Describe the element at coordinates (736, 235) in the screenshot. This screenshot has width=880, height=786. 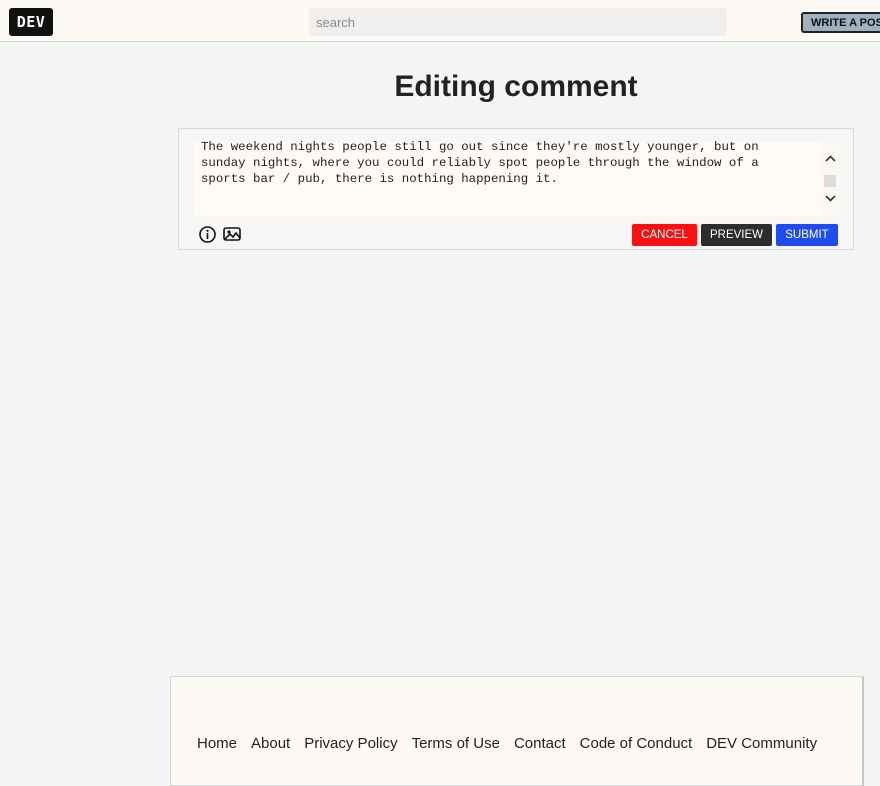
I see `preview-button: PREVIEW` at that location.